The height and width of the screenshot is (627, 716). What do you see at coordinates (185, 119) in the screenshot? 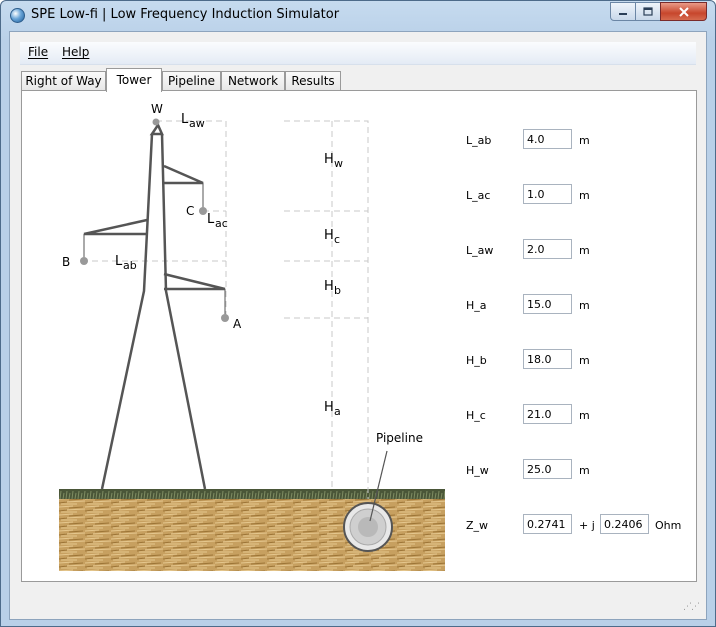
I see `label-l-aw-main: L` at bounding box center [185, 119].